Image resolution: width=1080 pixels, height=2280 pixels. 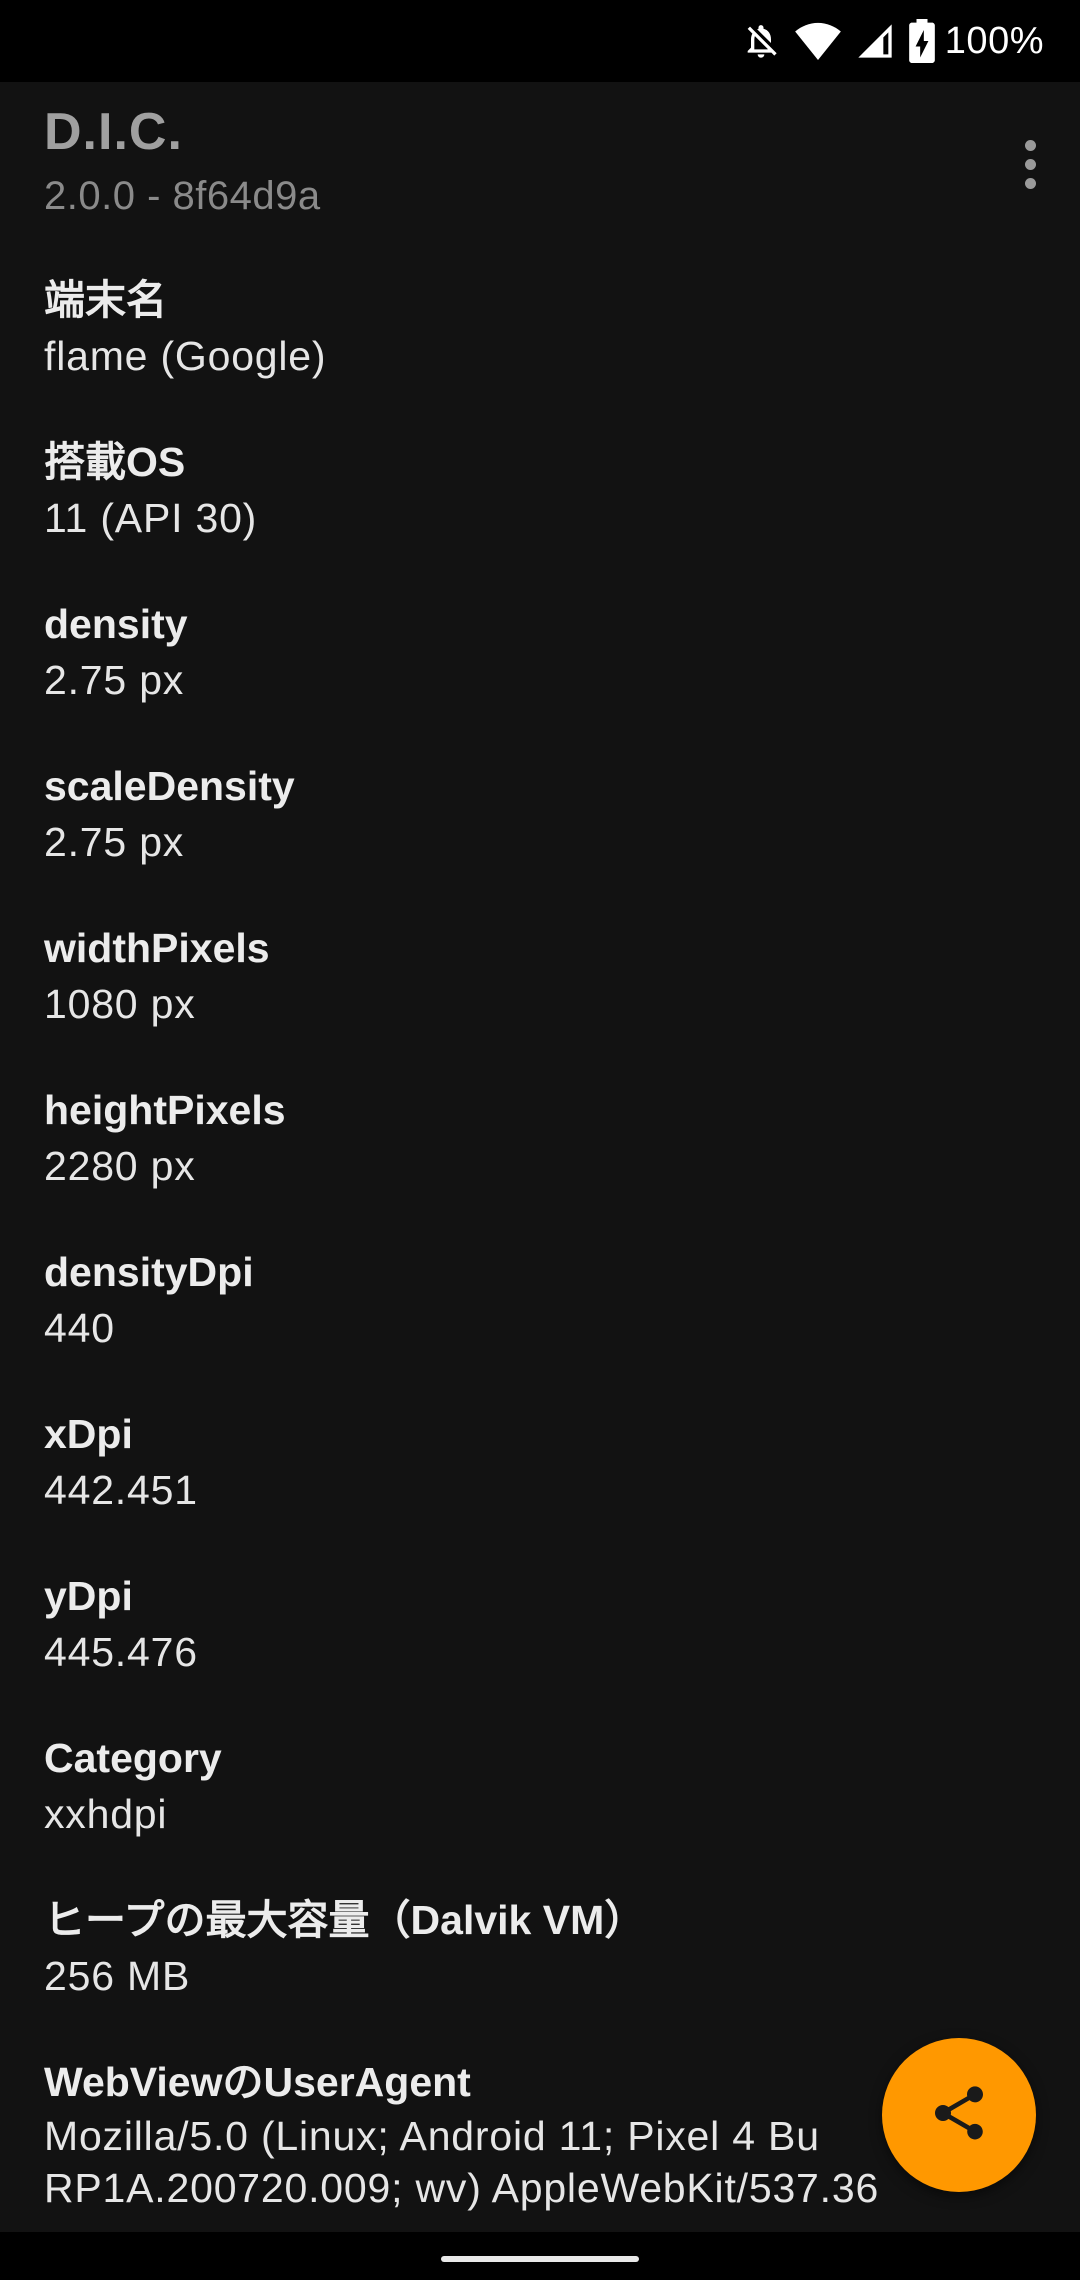 What do you see at coordinates (120, 1166) in the screenshot?
I see `item-value: 2280 px` at bounding box center [120, 1166].